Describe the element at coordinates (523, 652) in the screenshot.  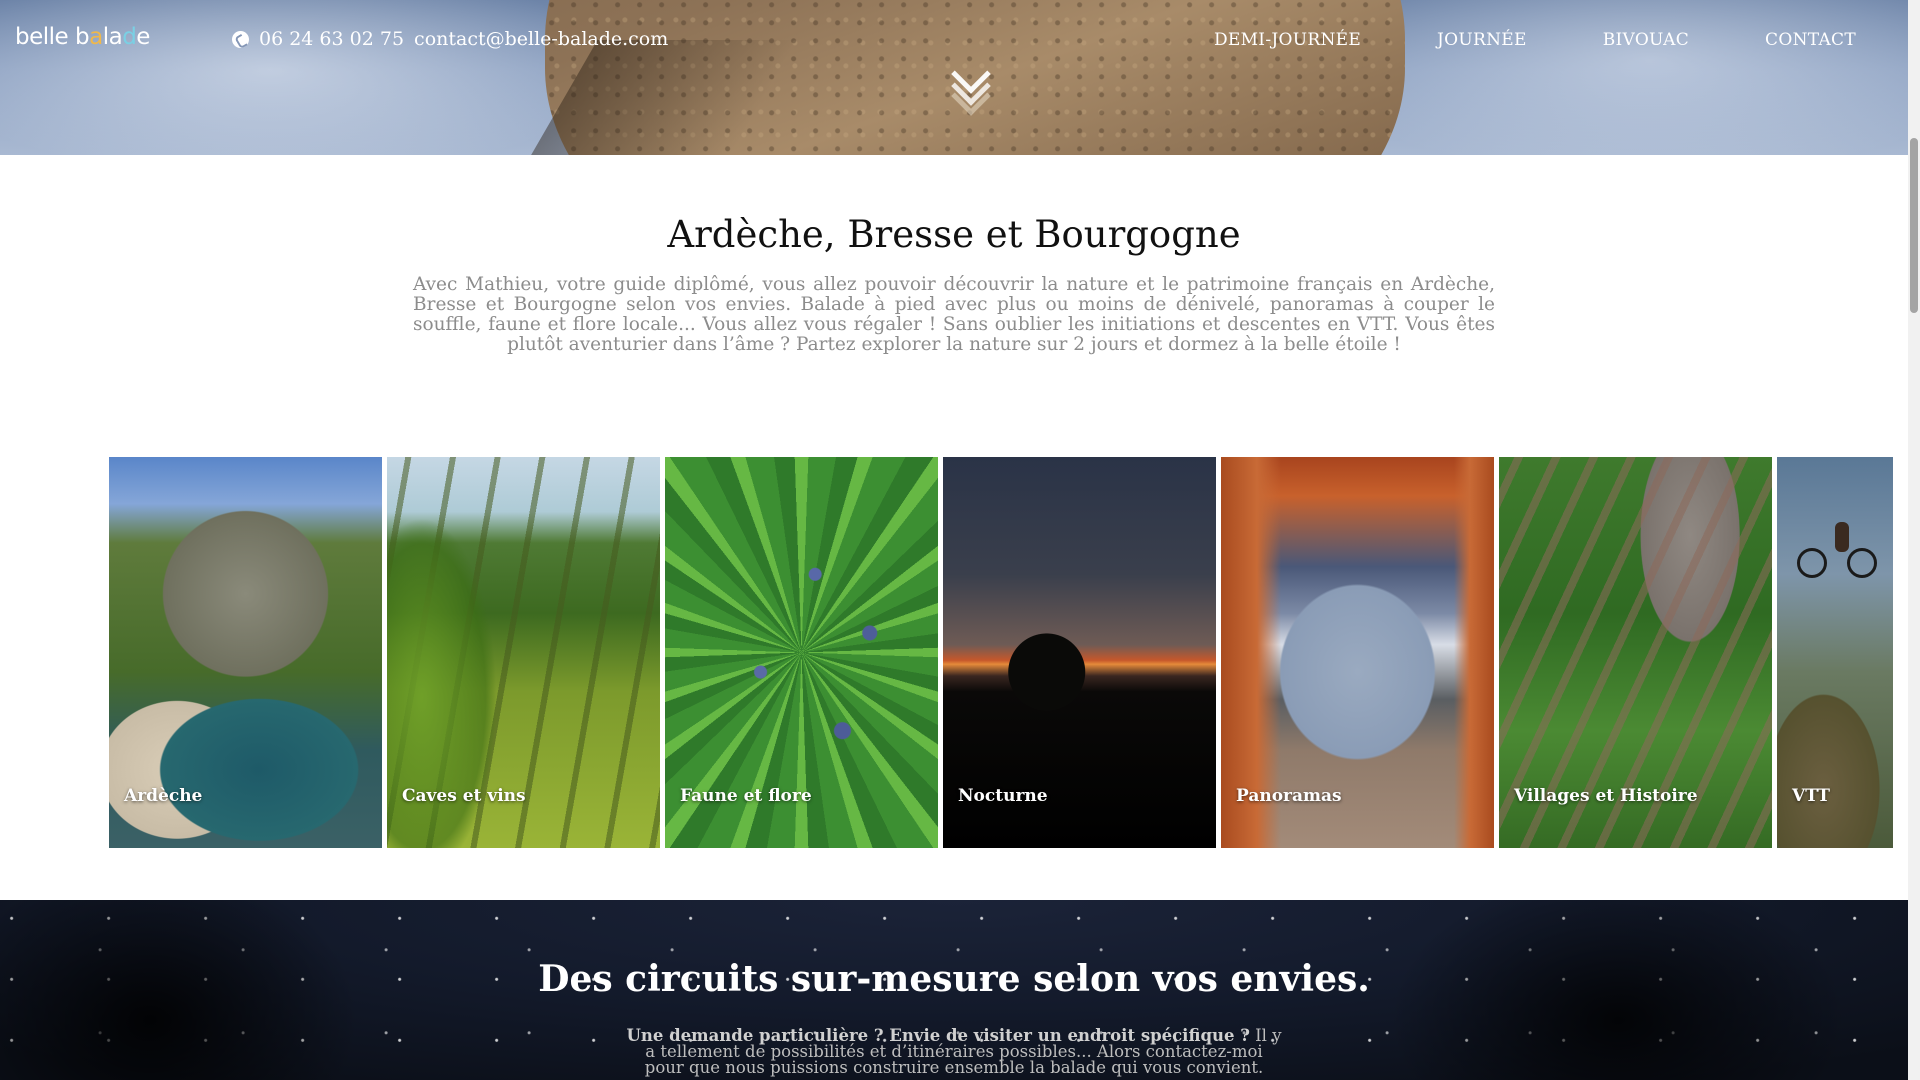
I see `gallery-tile-caves-et-vins: Caves et vins` at that location.